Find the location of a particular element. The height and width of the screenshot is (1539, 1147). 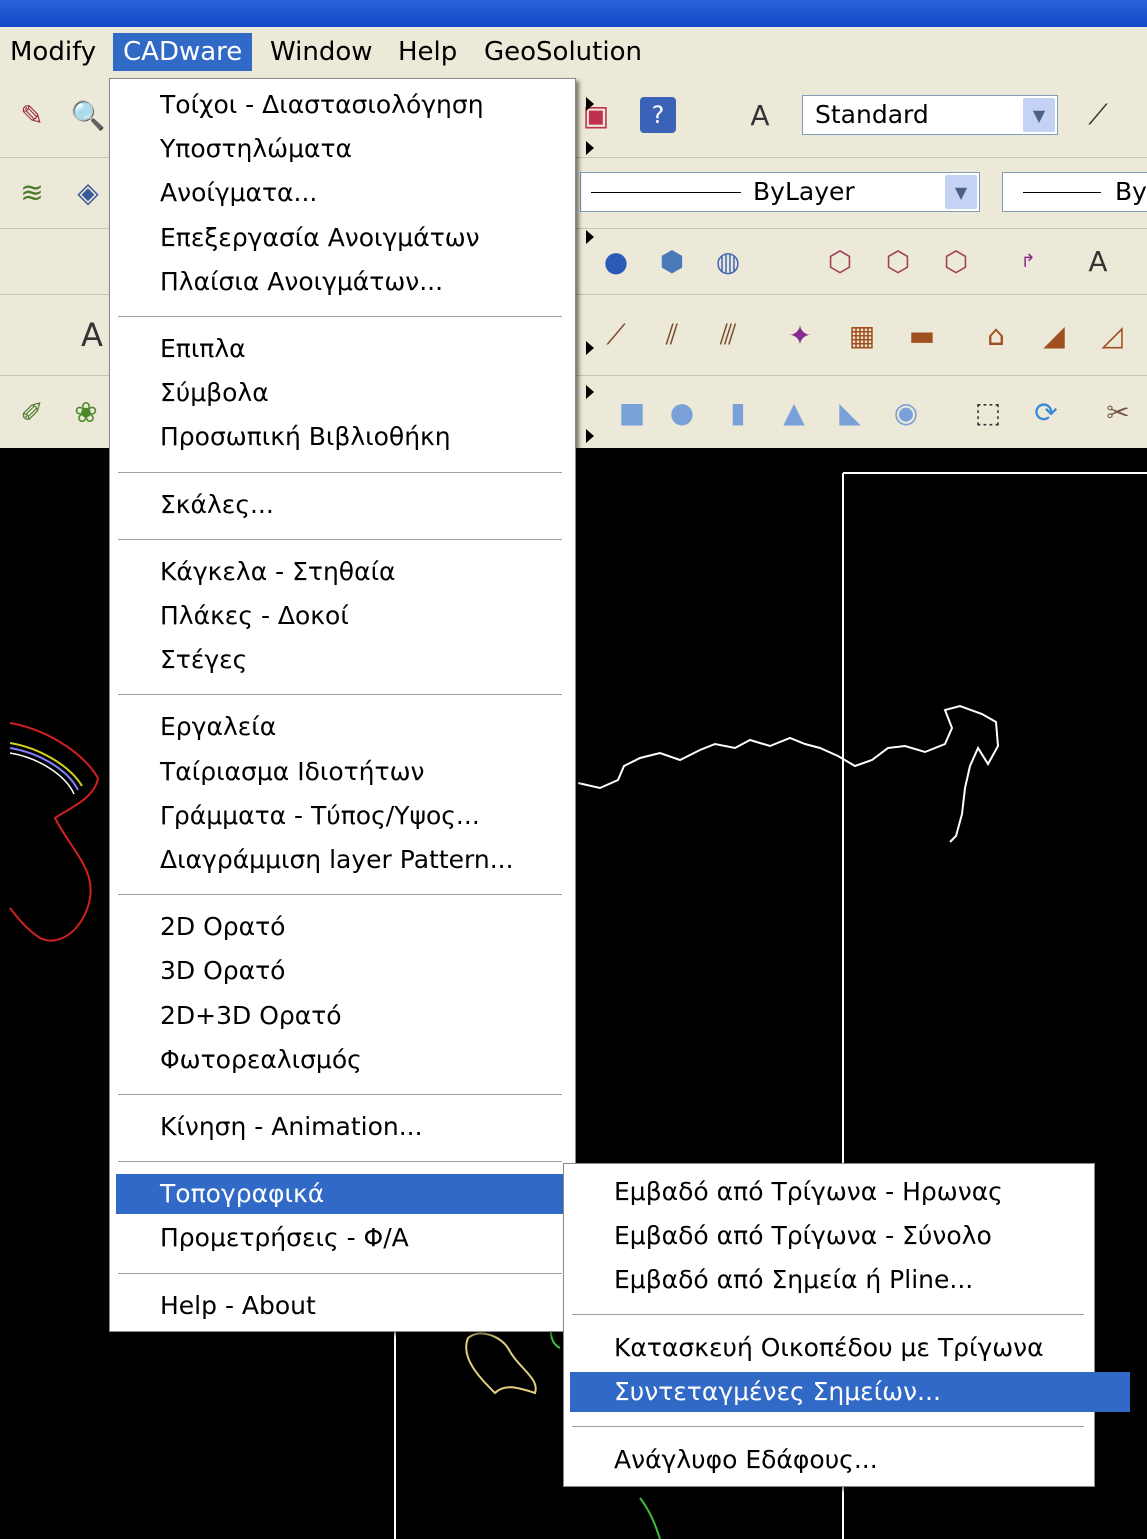

layers-icon: ≋ is located at coordinates (32, 192).